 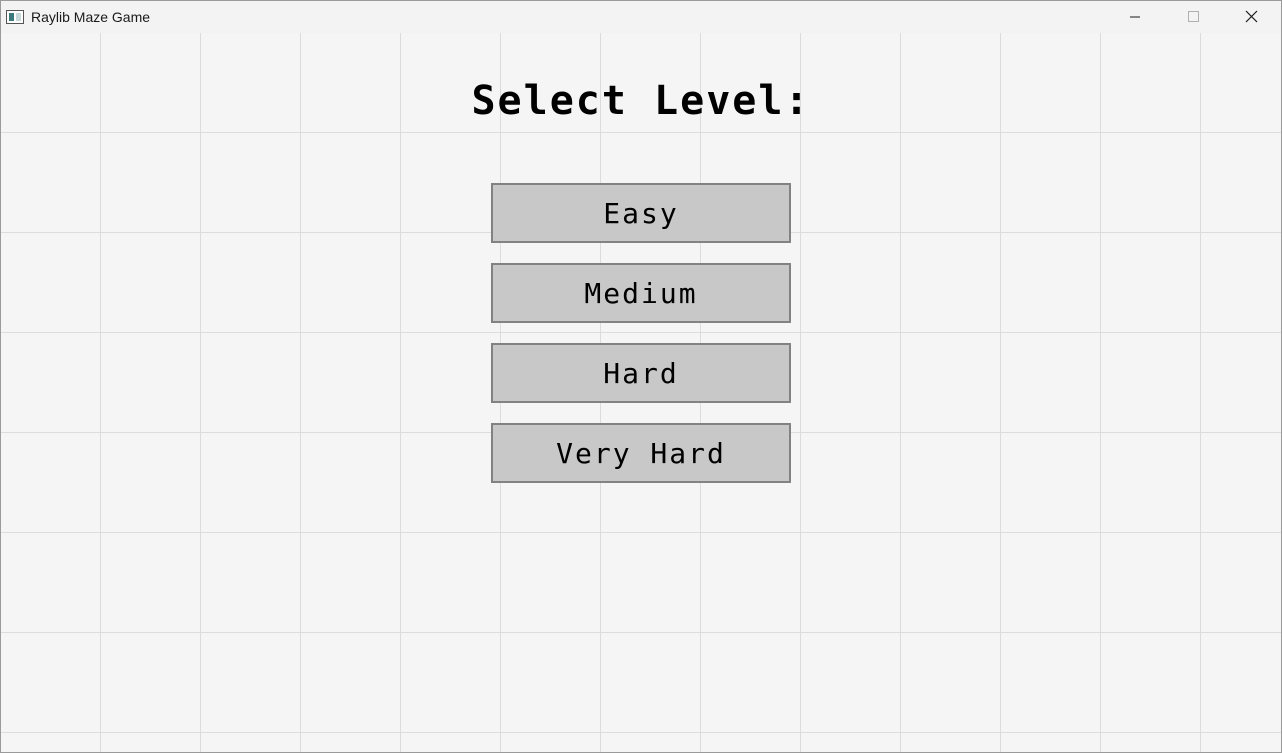 I want to click on title-bar: Raylib Maze Game, so click(x=641, y=17).